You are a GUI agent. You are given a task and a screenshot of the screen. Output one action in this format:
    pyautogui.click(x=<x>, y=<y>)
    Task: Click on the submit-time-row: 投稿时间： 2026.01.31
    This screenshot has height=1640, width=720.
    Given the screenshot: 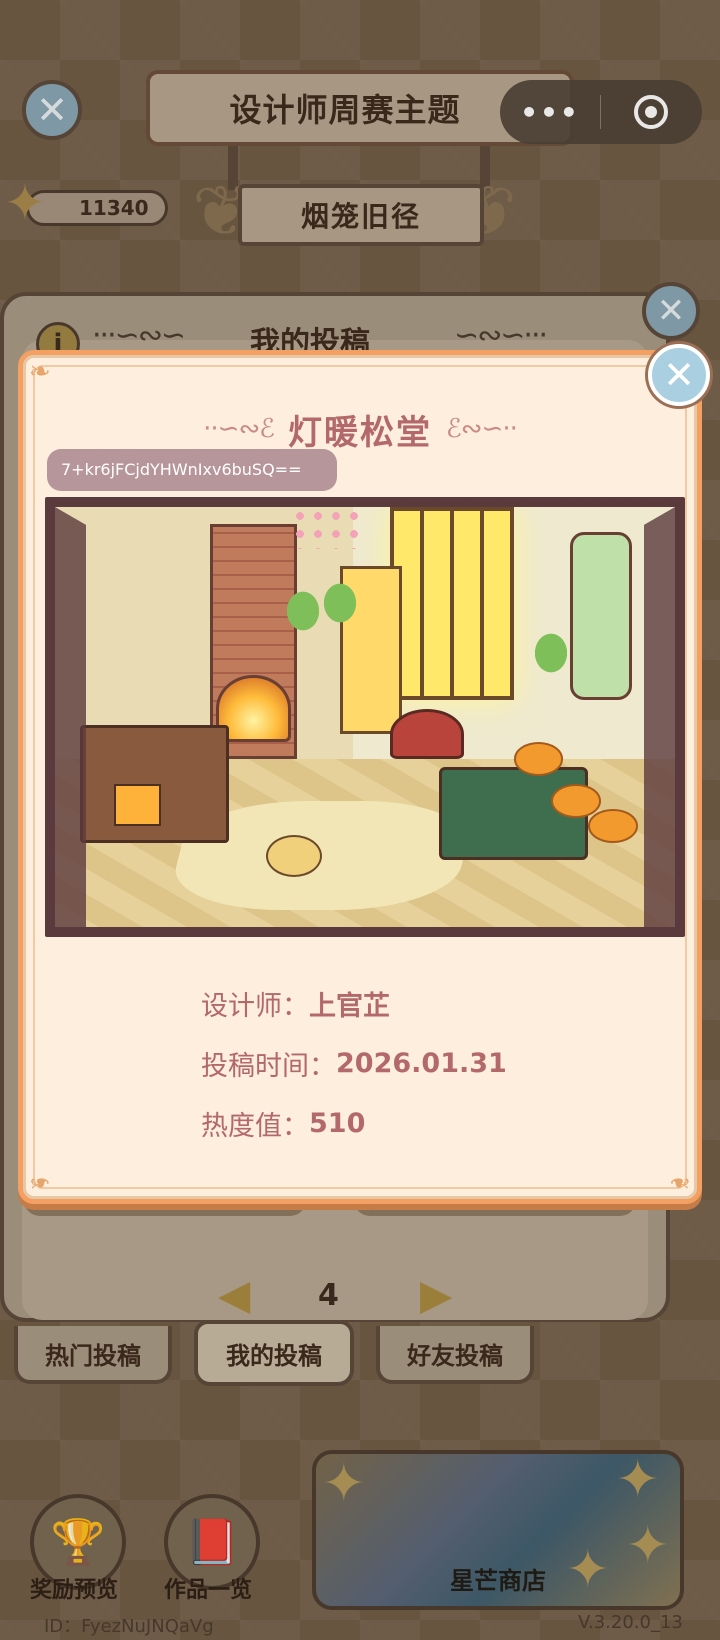 What is the action you would take?
    pyautogui.click(x=354, y=1063)
    